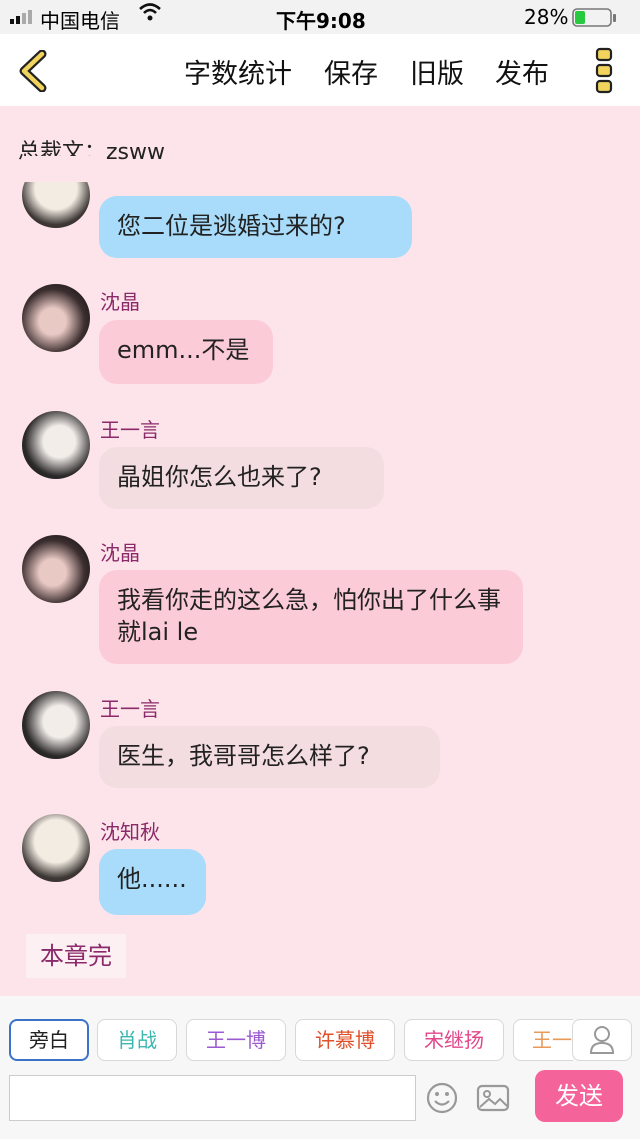  Describe the element at coordinates (186, 352) in the screenshot. I see `message-bubble: emm...不是` at that location.